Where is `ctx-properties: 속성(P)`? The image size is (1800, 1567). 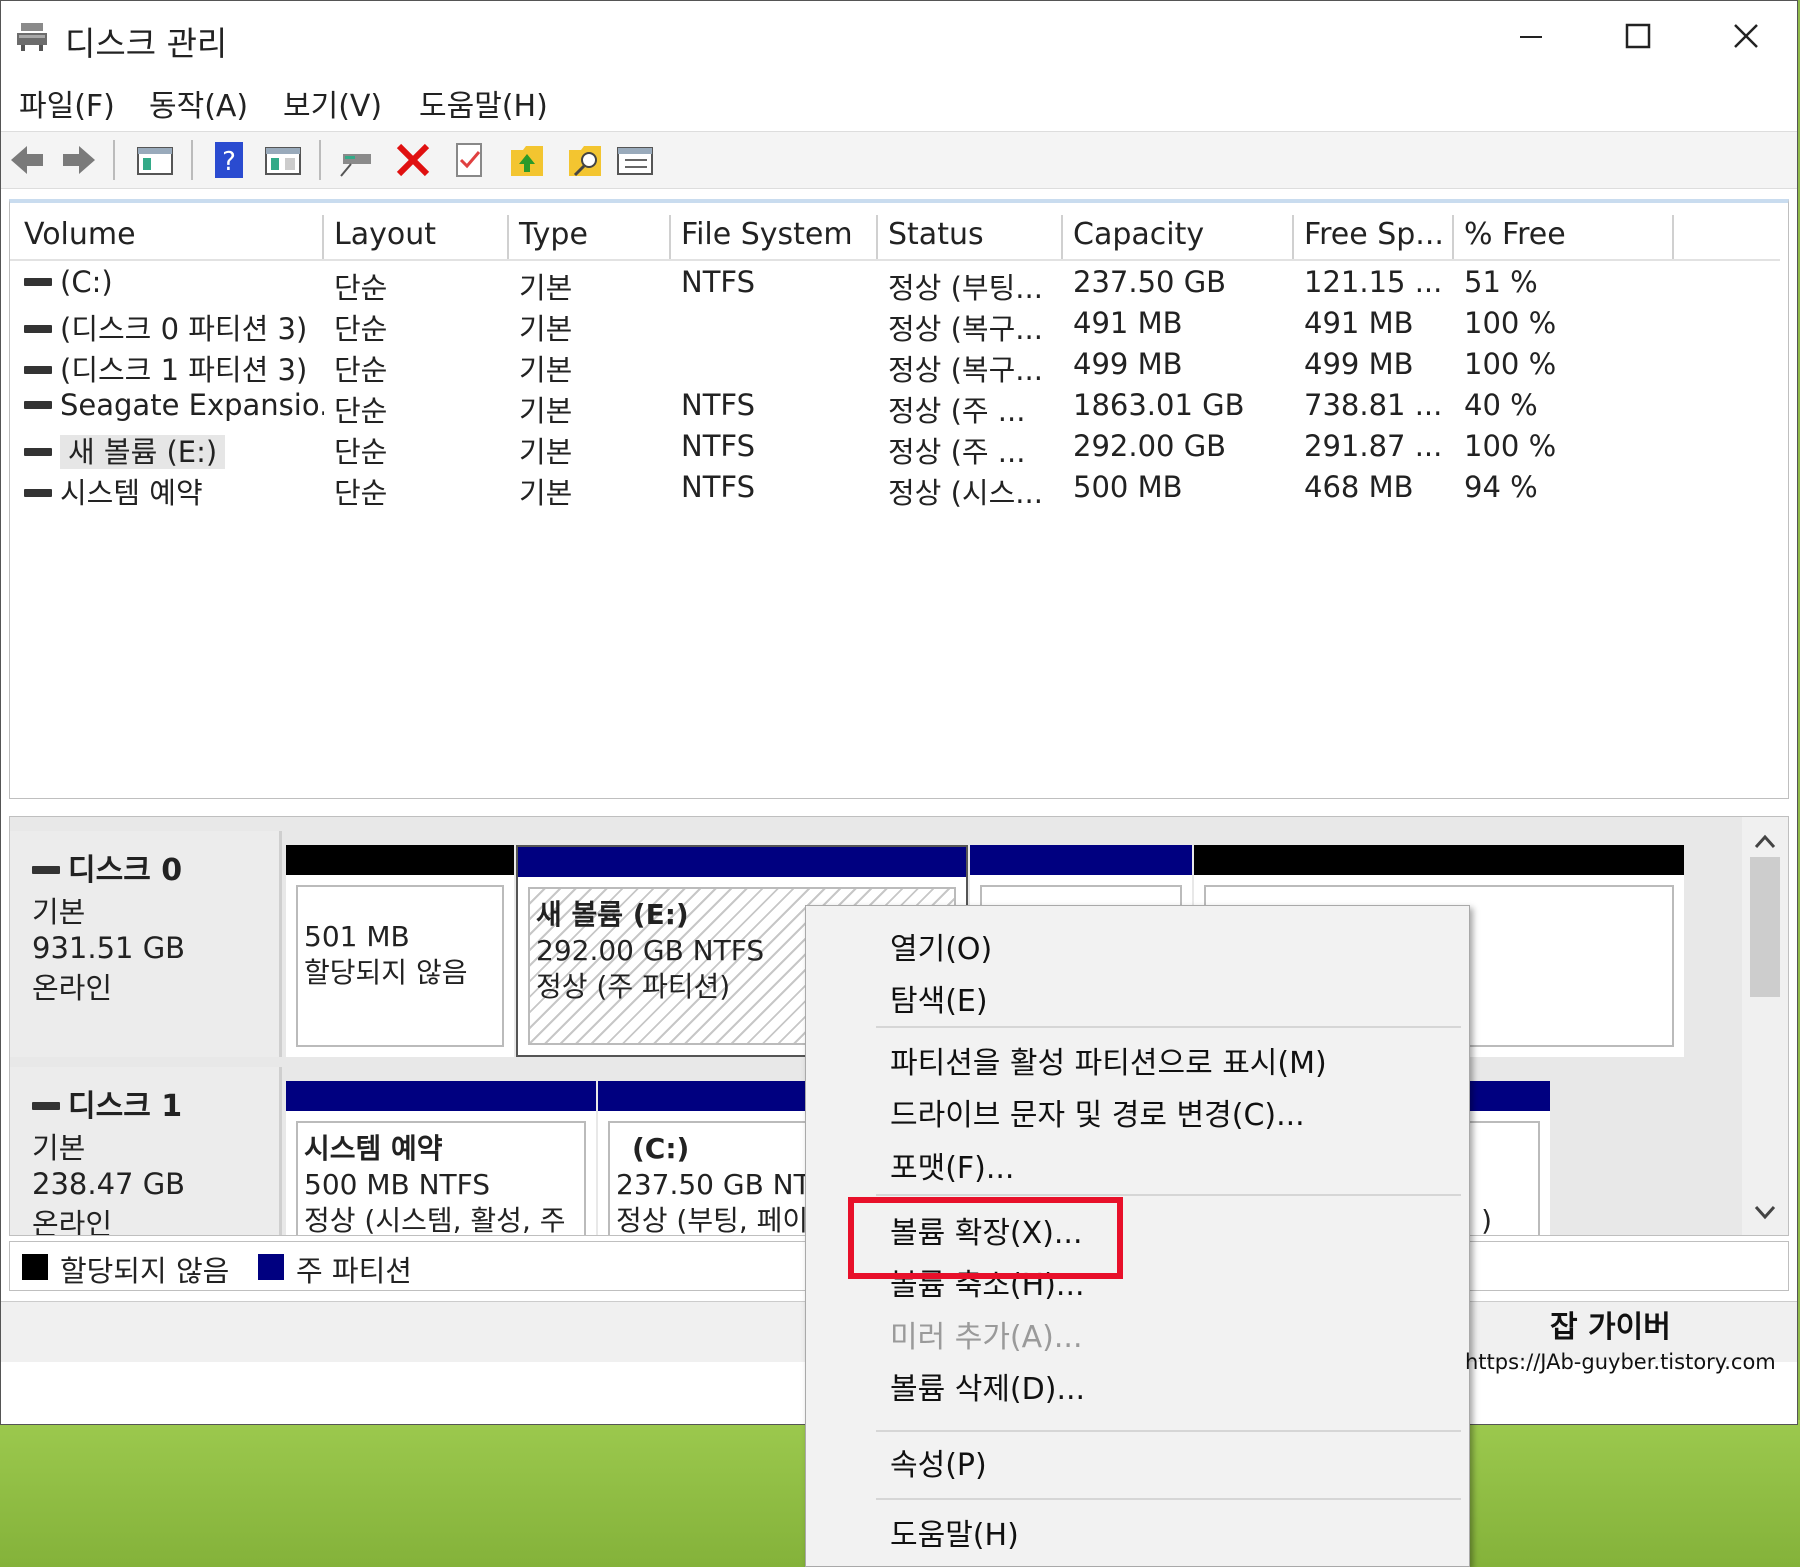 ctx-properties: 속성(P) is located at coordinates (938, 1462).